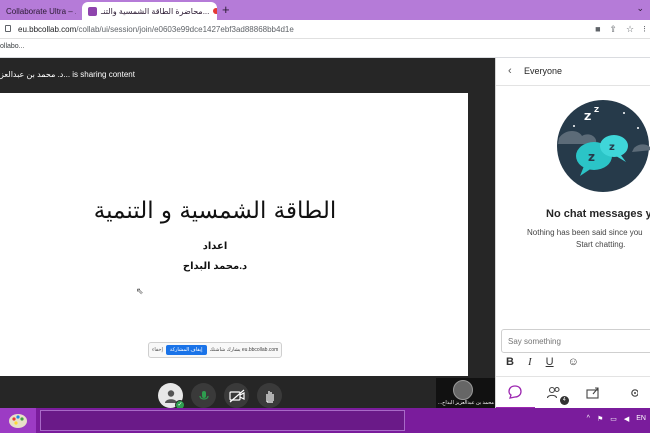 The image size is (650, 433). Describe the element at coordinates (634, 393) in the screenshot. I see `gear-icon` at that location.